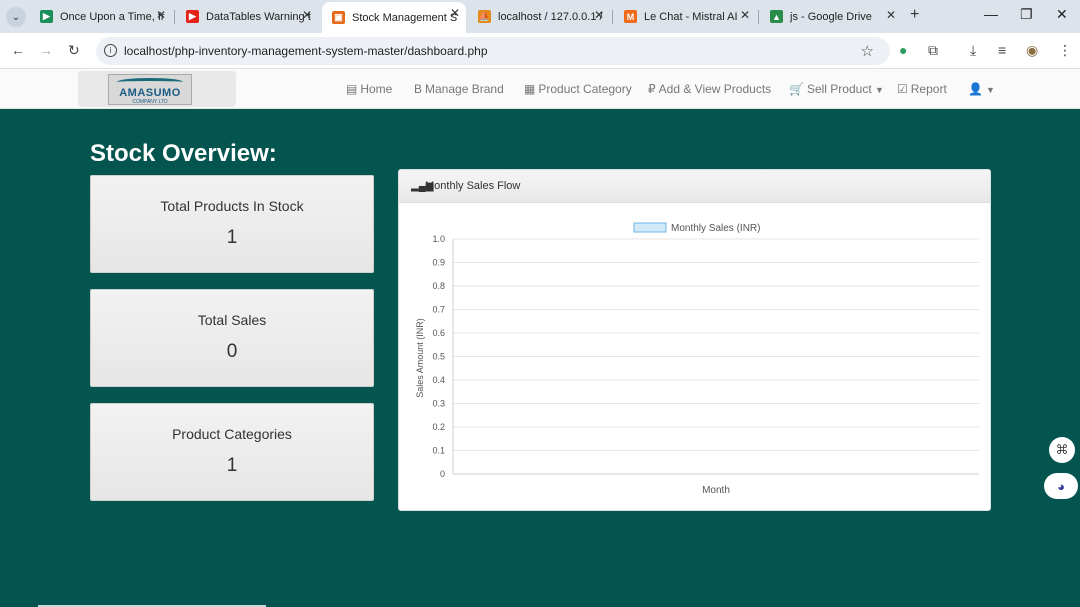 Image resolution: width=1080 pixels, height=607 pixels. What do you see at coordinates (1002, 50) in the screenshot?
I see `media-control-icon: ≡` at bounding box center [1002, 50].